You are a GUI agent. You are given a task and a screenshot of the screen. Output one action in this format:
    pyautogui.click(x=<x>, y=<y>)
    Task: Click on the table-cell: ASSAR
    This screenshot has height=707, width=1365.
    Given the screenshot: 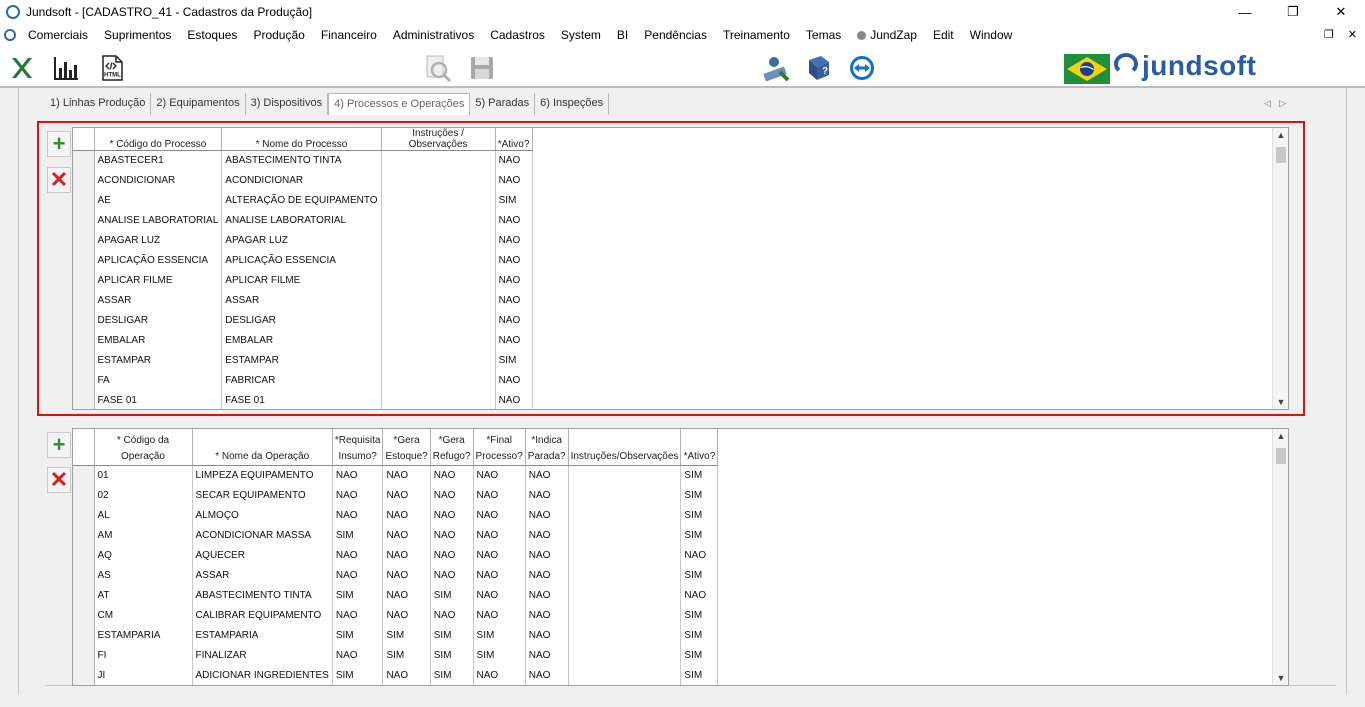 What is the action you would take?
    pyautogui.click(x=301, y=300)
    